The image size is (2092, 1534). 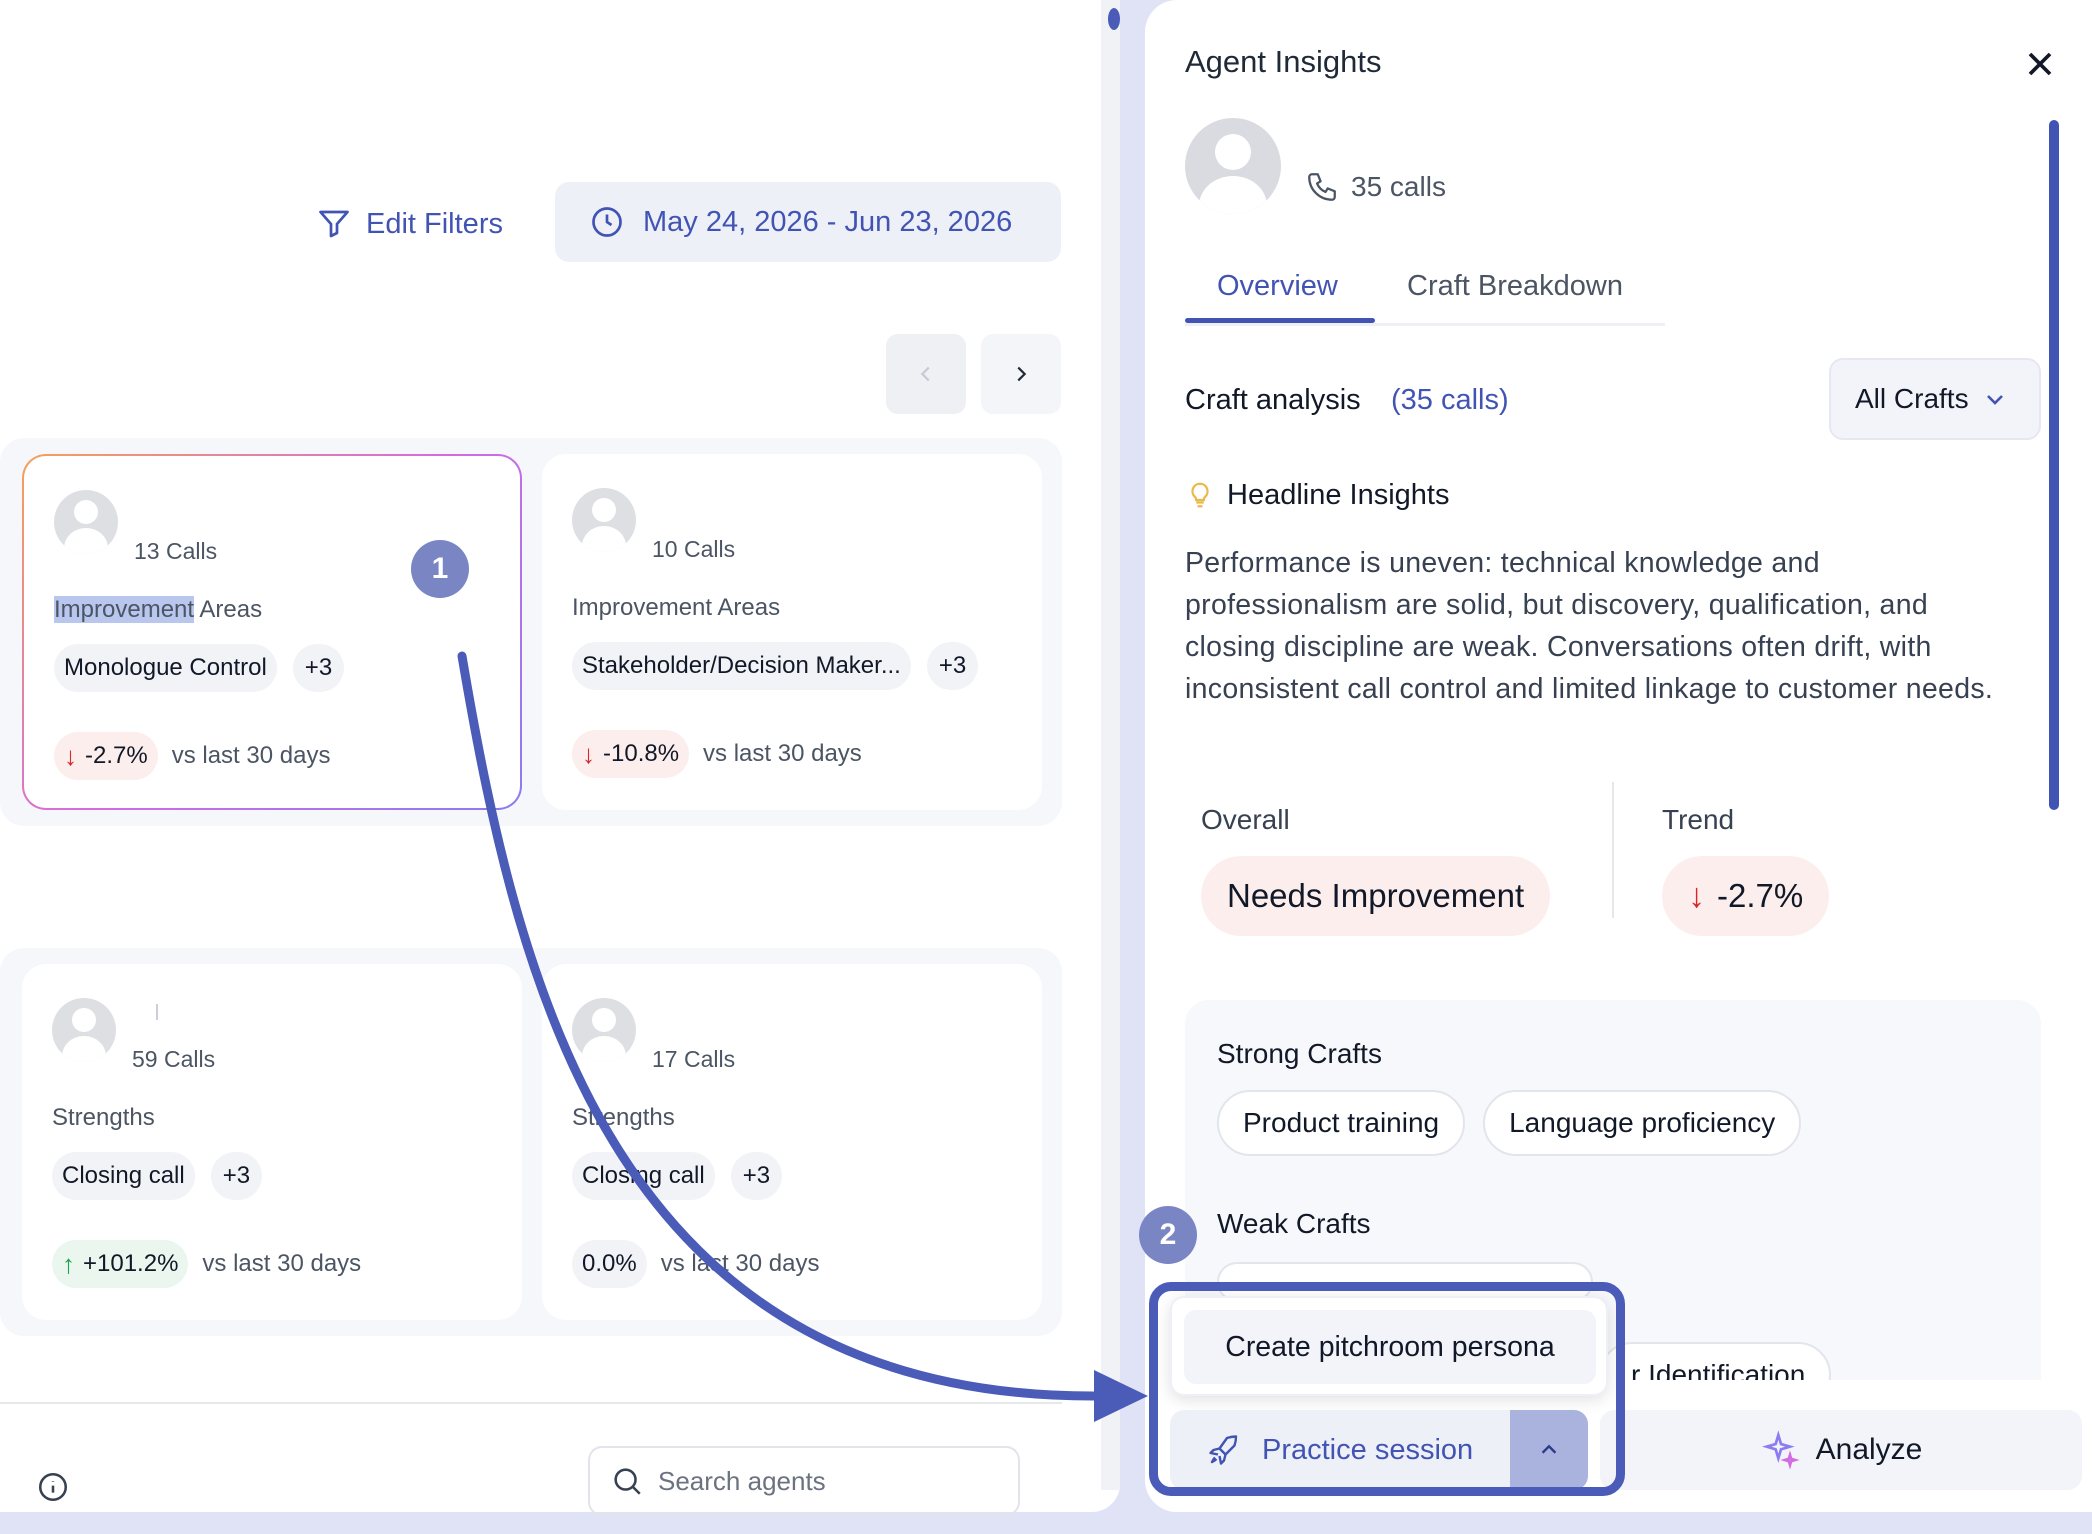 I want to click on trend-badge: 0.0%, so click(x=609, y=1264).